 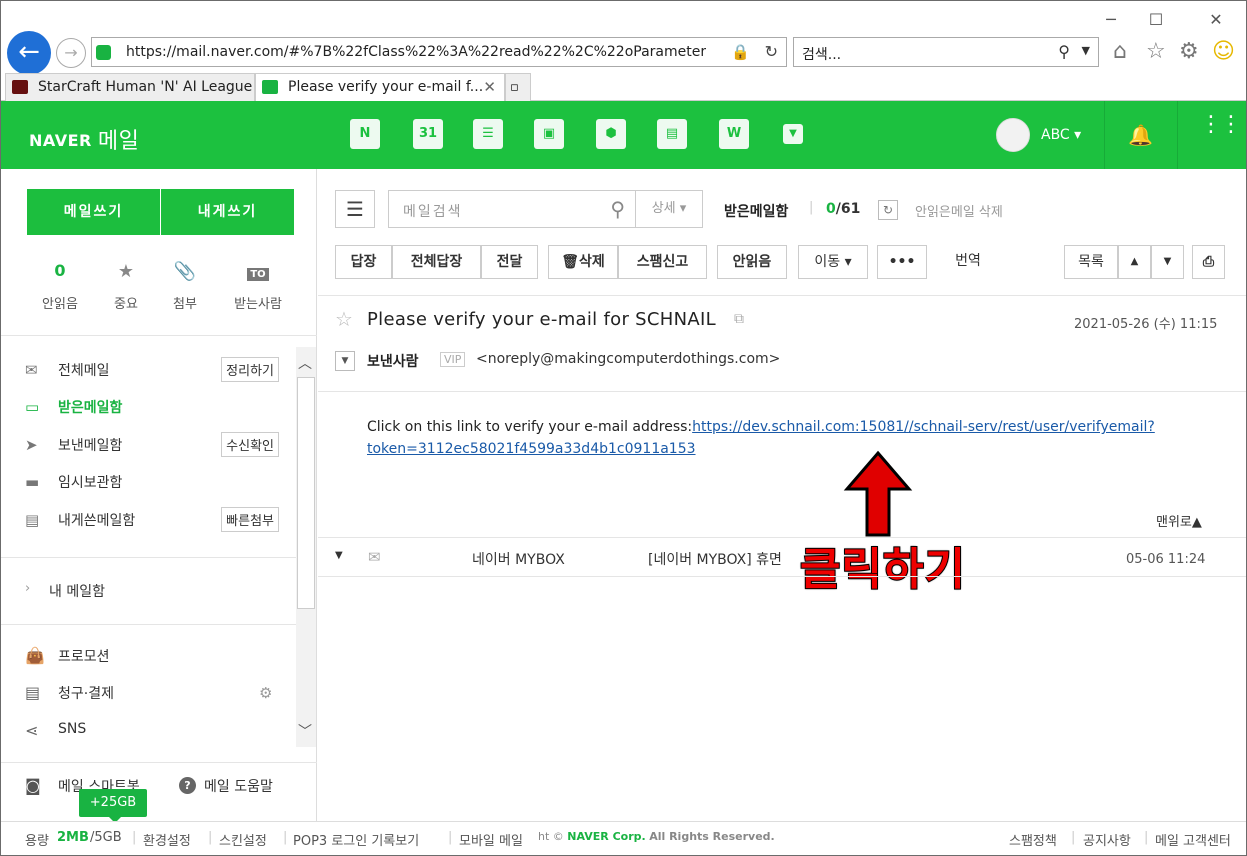 I want to click on tab-close-icon: ✕, so click(x=489, y=87).